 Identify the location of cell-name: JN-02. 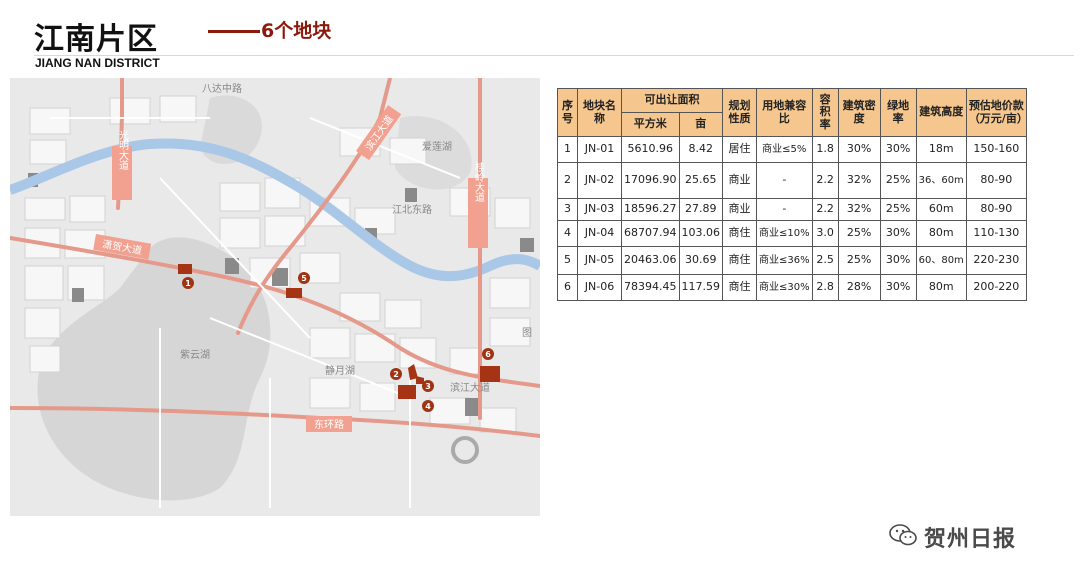
(599, 180).